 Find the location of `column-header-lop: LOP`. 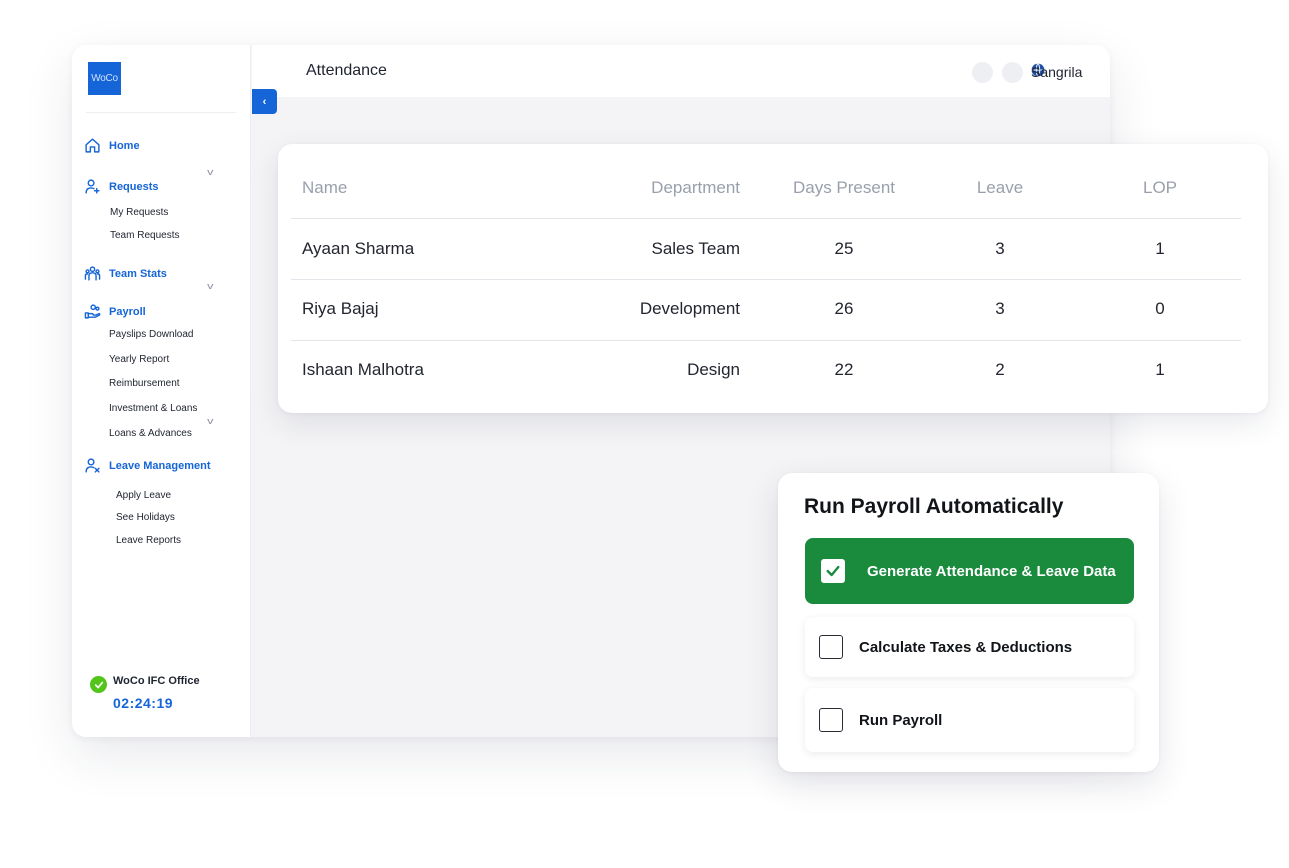

column-header-lop: LOP is located at coordinates (1160, 187).